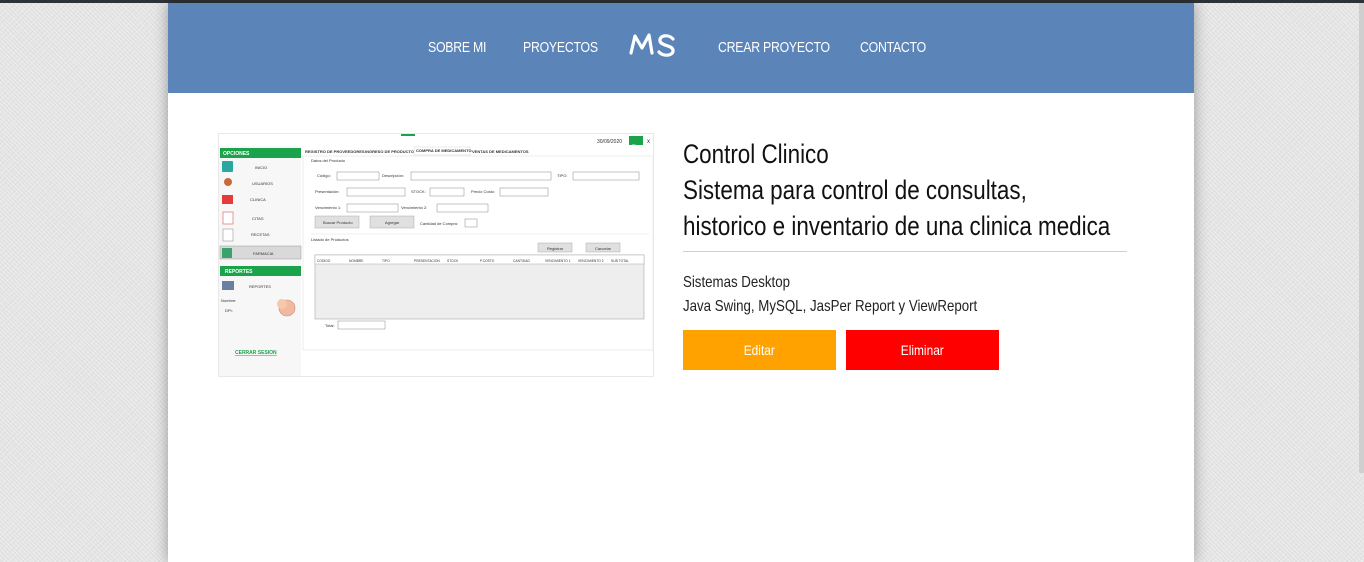 The width and height of the screenshot is (1364, 562). Describe the element at coordinates (905, 251) in the screenshot. I see `title-divider` at that location.